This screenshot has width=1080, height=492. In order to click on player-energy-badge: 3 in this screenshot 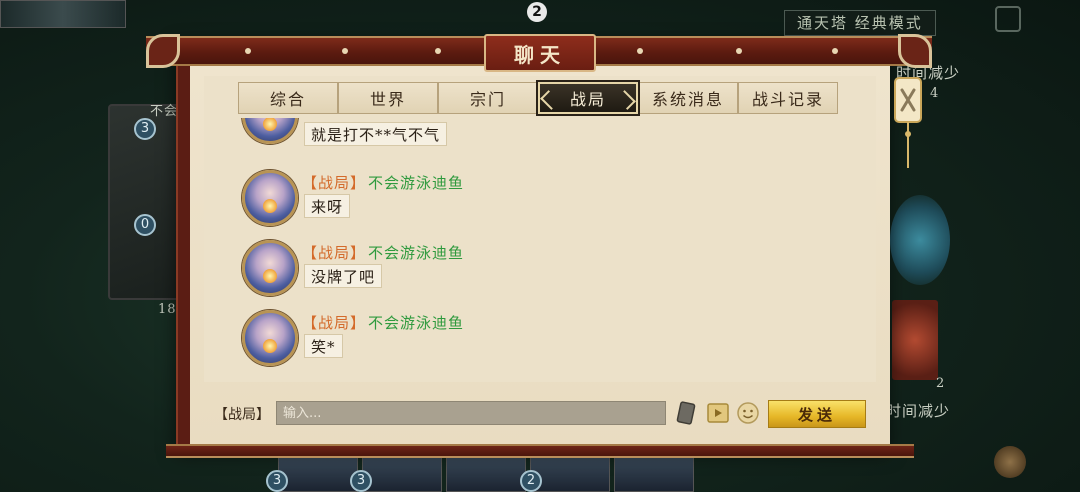, I will do `click(145, 129)`.